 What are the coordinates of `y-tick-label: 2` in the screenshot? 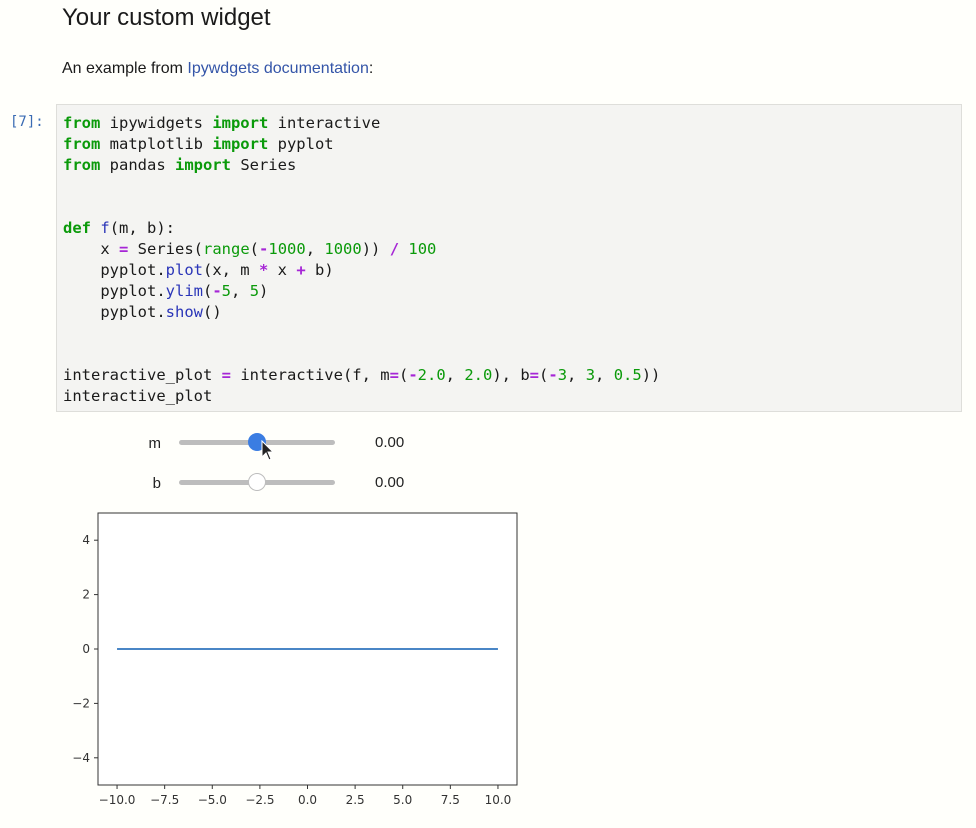 It's located at (86, 595).